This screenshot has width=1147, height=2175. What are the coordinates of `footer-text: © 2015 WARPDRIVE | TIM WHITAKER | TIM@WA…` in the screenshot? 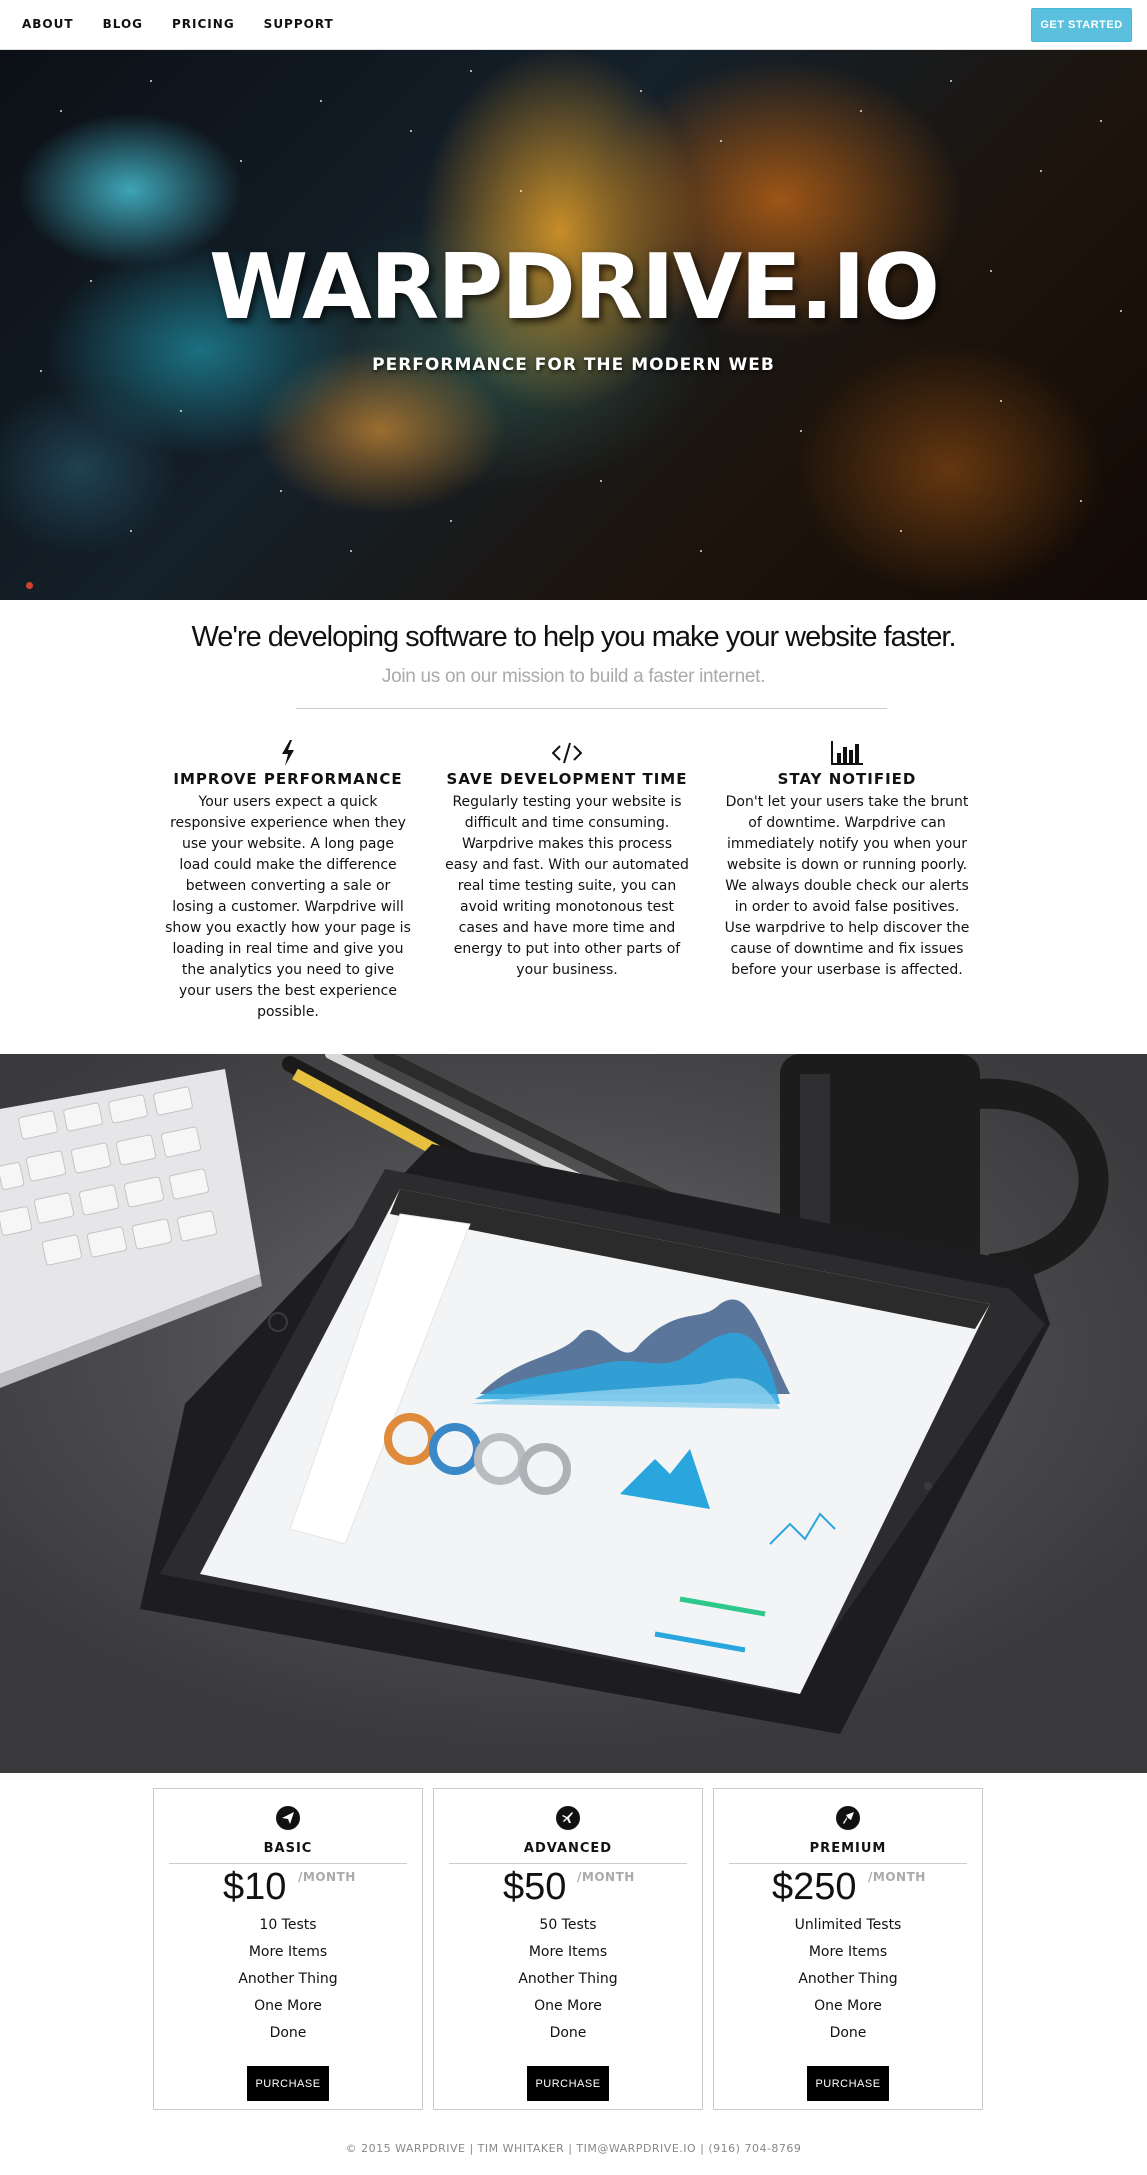 It's located at (573, 2148).